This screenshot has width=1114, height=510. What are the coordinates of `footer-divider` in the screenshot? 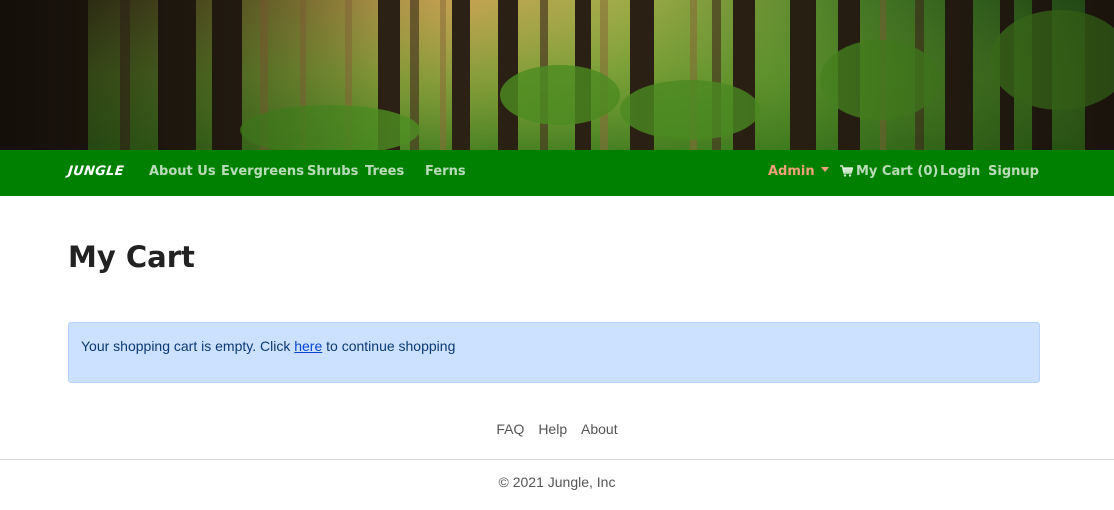 It's located at (557, 459).